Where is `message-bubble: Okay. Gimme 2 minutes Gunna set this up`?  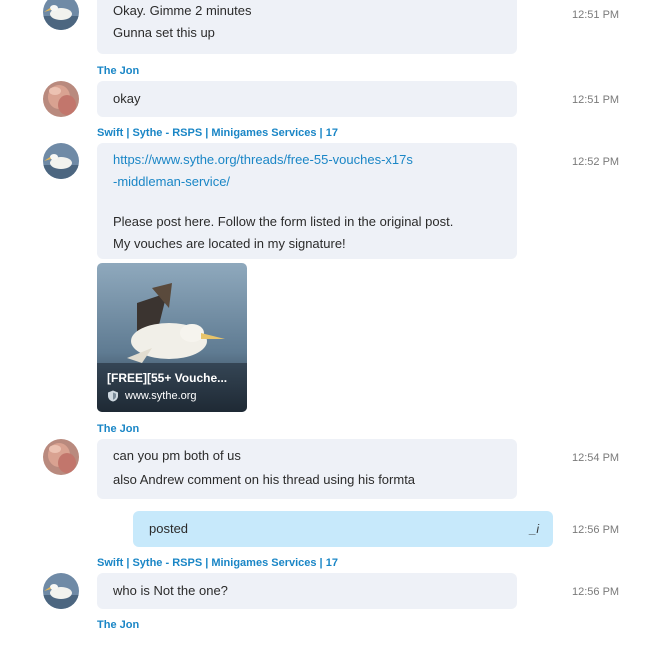 message-bubble: Okay. Gimme 2 minutes Gunna set this up is located at coordinates (307, 27).